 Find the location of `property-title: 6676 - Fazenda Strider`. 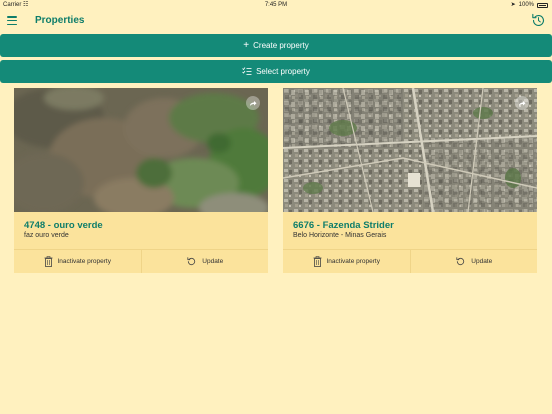

property-title: 6676 - Fazenda Strider is located at coordinates (343, 225).